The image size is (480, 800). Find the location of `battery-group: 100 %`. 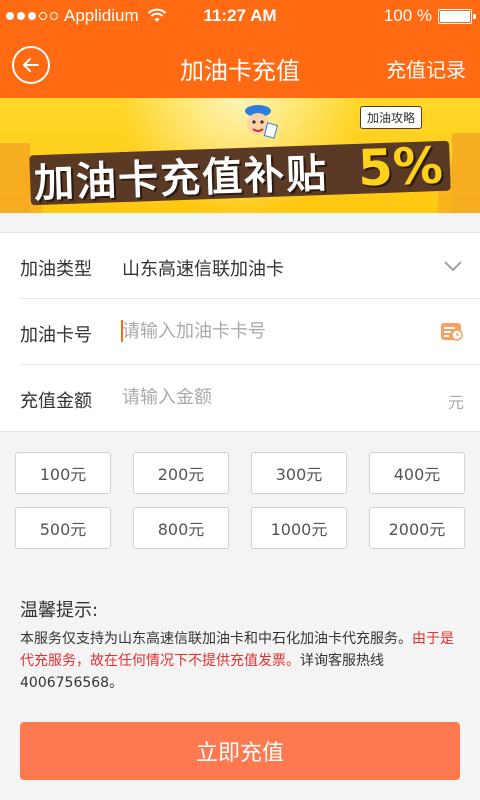

battery-group: 100 % is located at coordinates (429, 16).